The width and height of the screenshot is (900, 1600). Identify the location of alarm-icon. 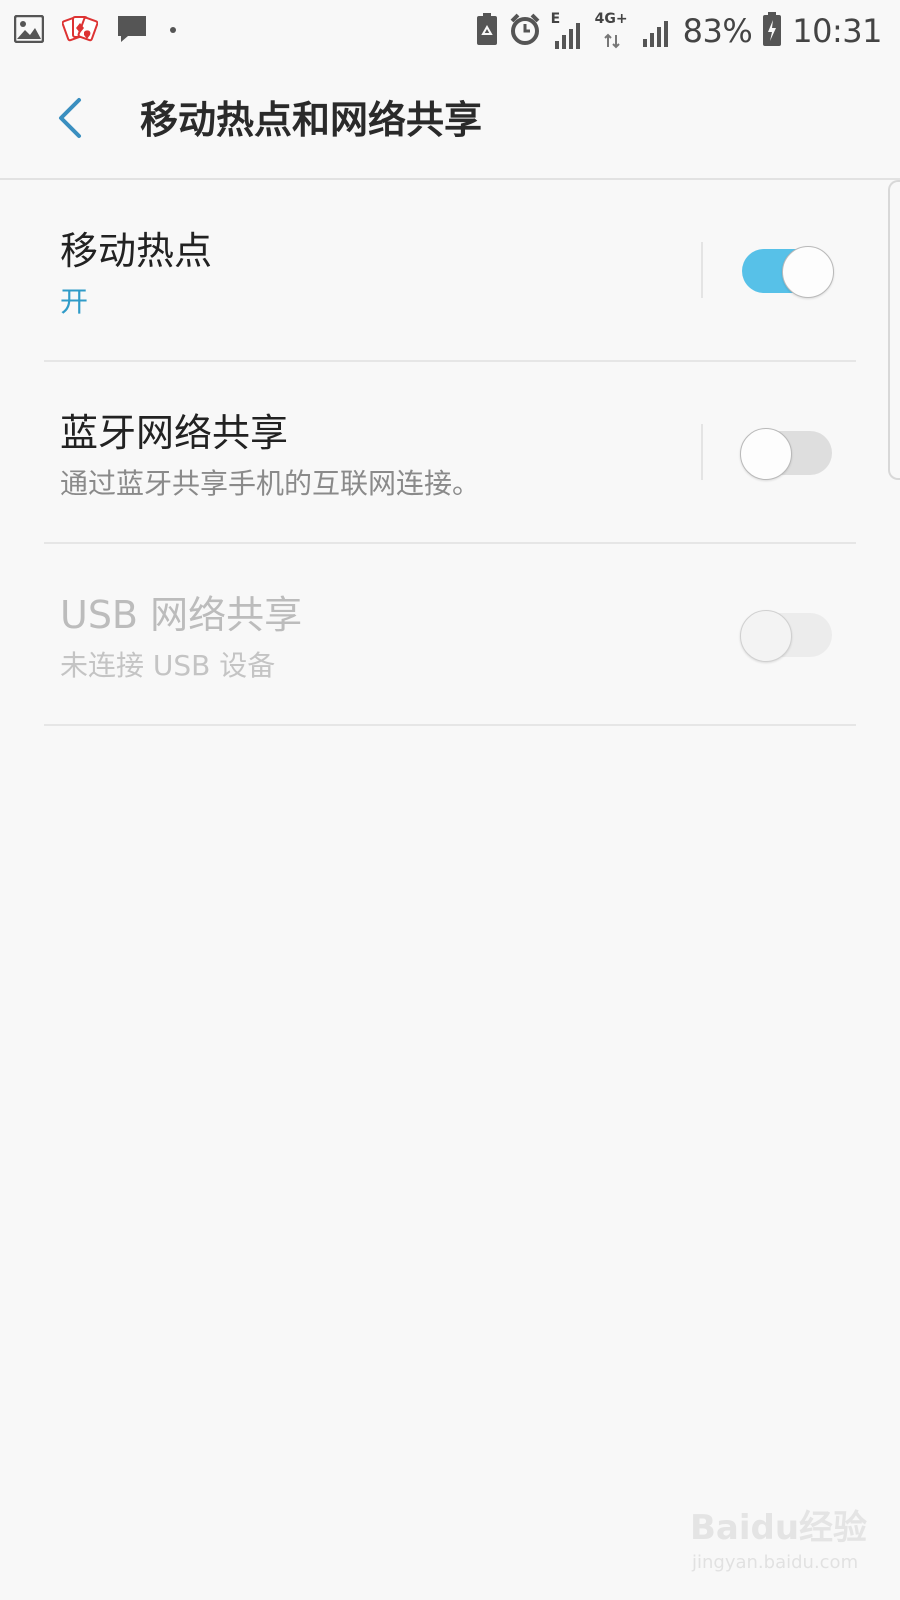
(525, 31).